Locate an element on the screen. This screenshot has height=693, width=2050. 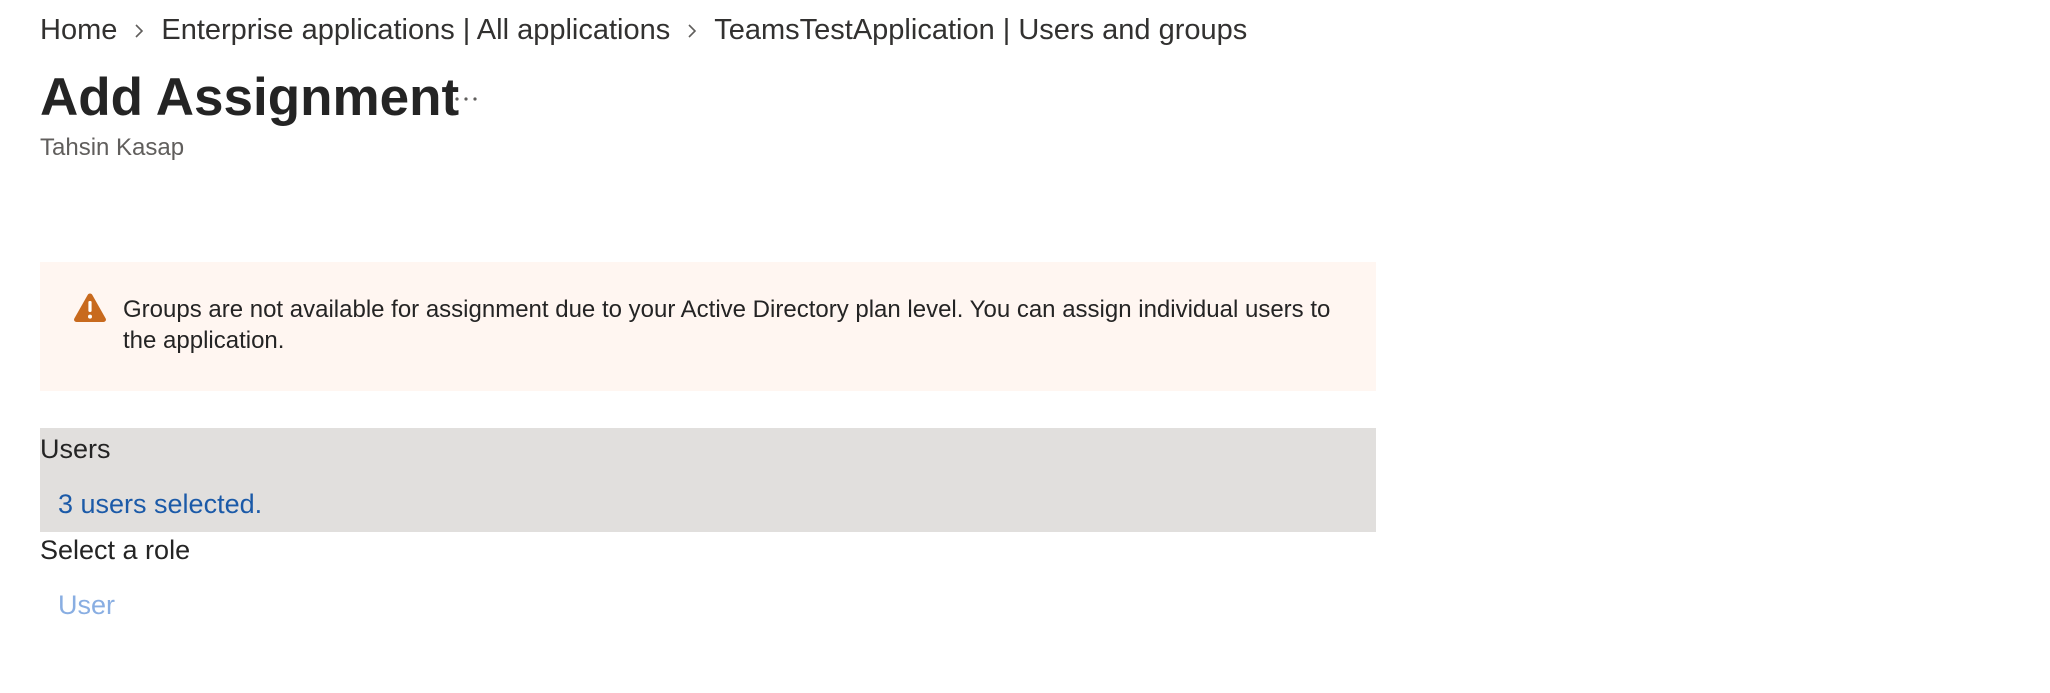
warning-triangle-icon is located at coordinates (90, 307).